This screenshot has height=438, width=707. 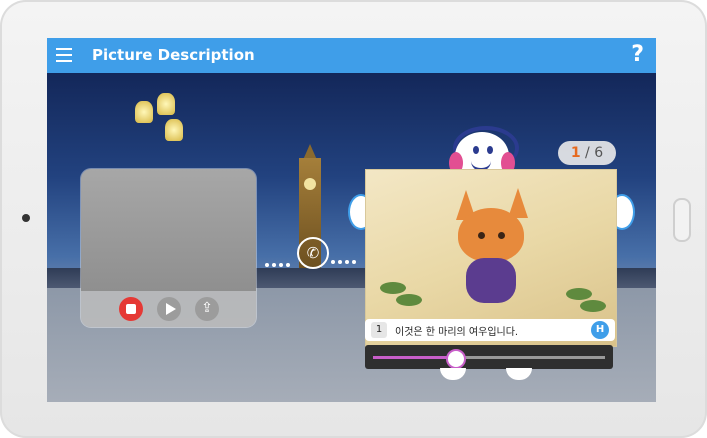 I want to click on camera-preview, so click(x=168, y=230).